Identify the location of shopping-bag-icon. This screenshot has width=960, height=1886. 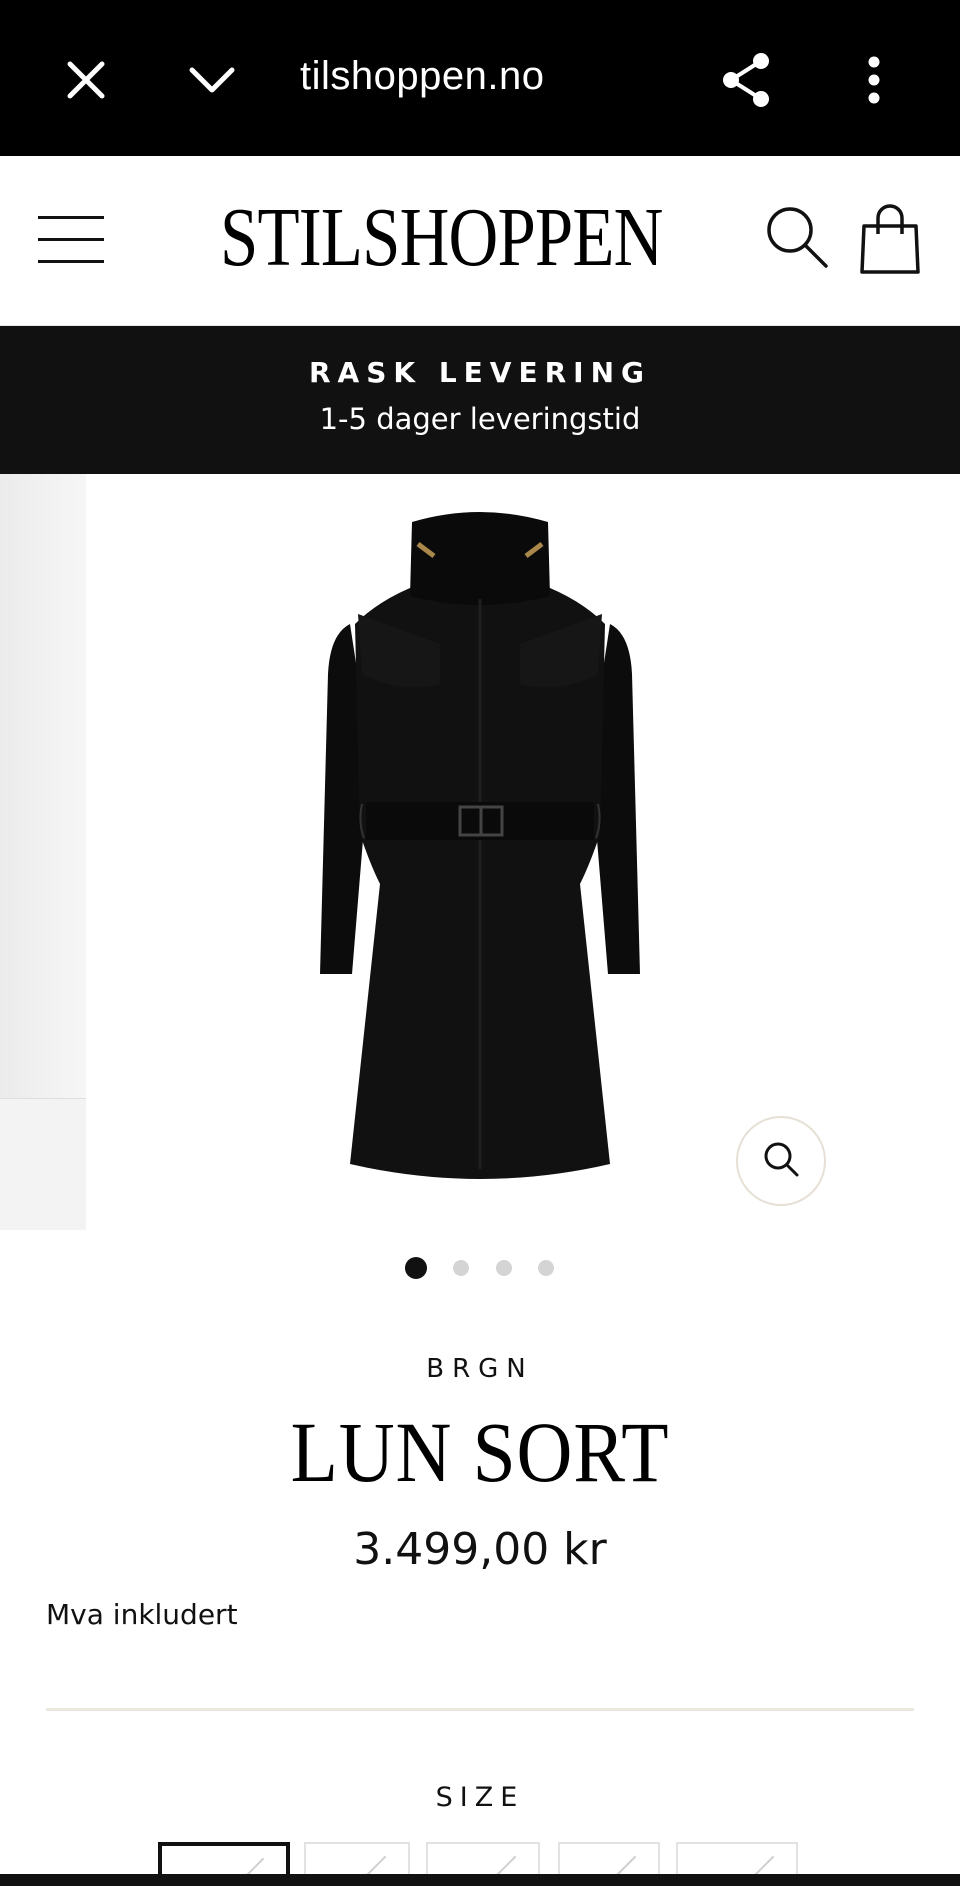
(890, 239).